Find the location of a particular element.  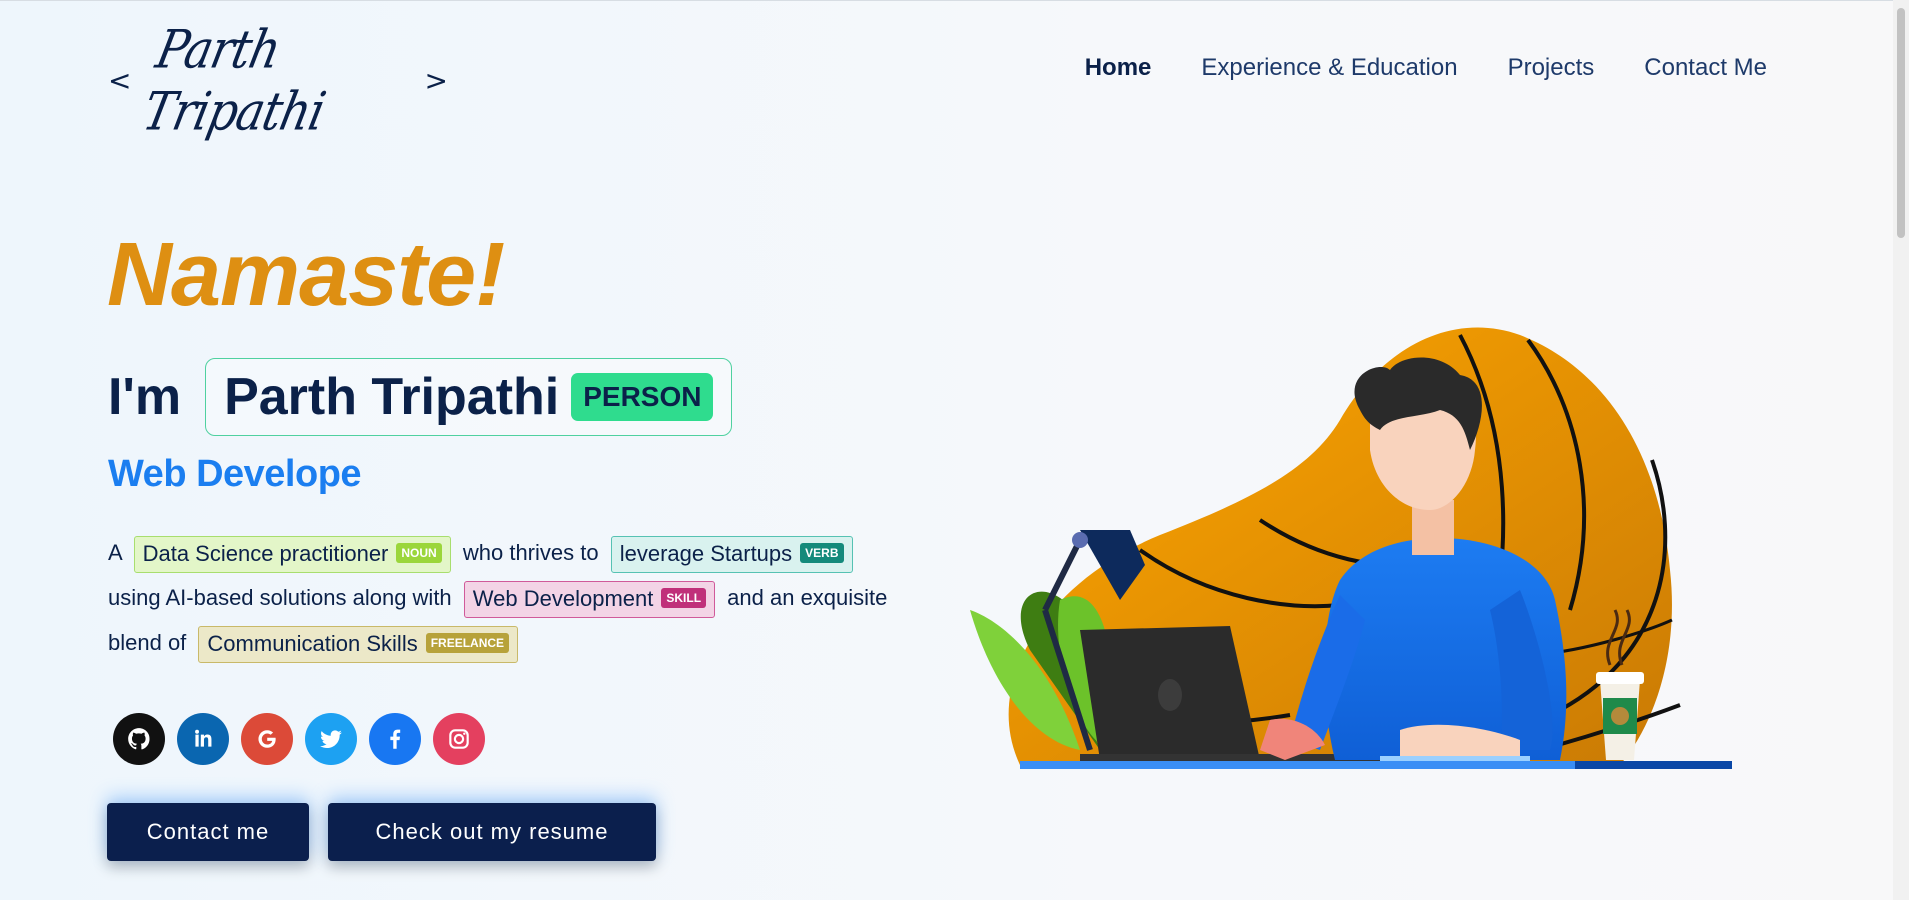

top-divider is located at coordinates (954, 0).